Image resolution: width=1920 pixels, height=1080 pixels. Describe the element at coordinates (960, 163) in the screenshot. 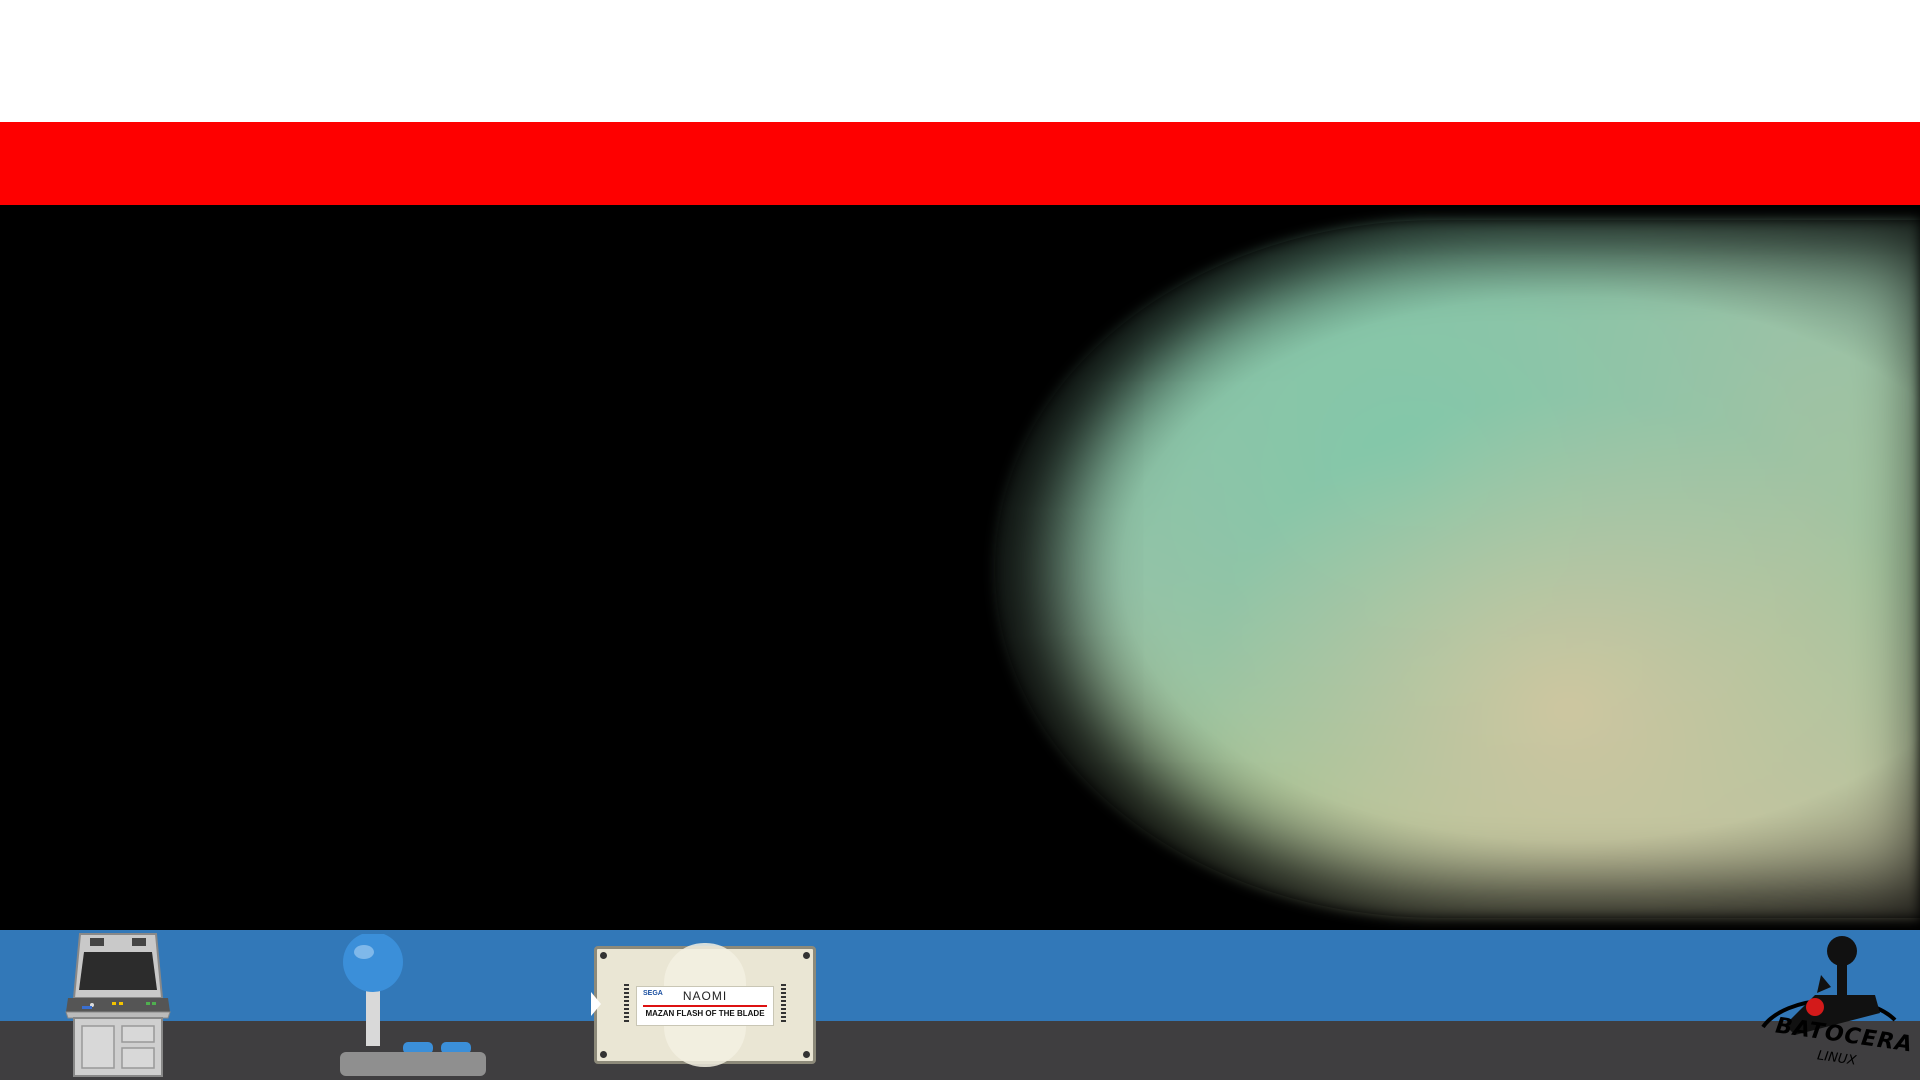

I see `header-red-band` at that location.